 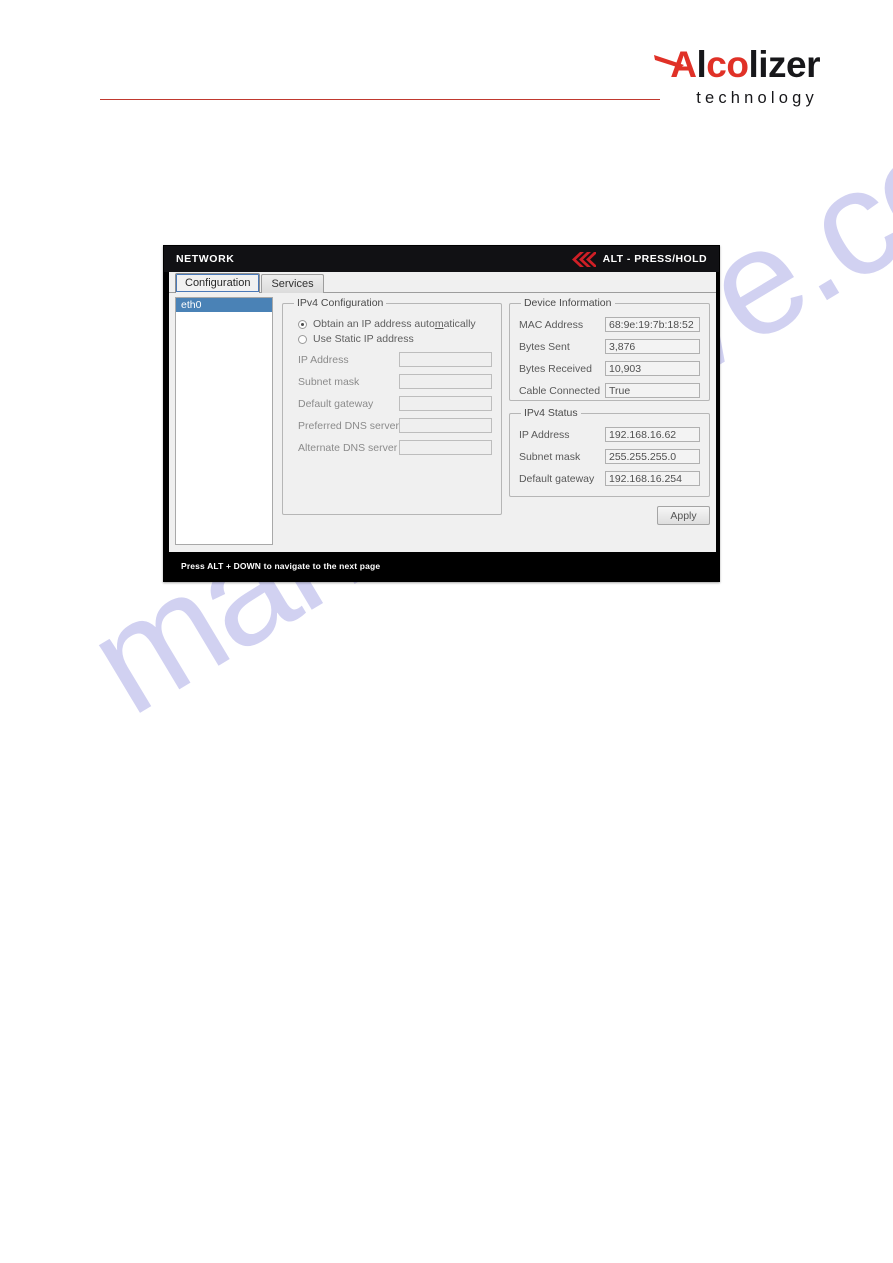 I want to click on label-preferred-dns-server: Preferred DNS server, so click(x=348, y=425).